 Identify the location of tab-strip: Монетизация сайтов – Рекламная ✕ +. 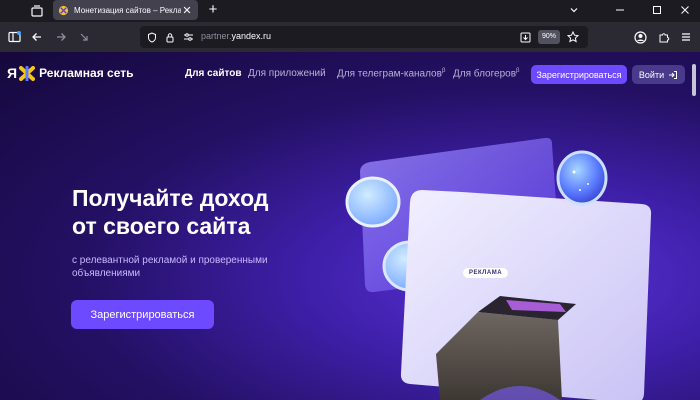
(350, 11).